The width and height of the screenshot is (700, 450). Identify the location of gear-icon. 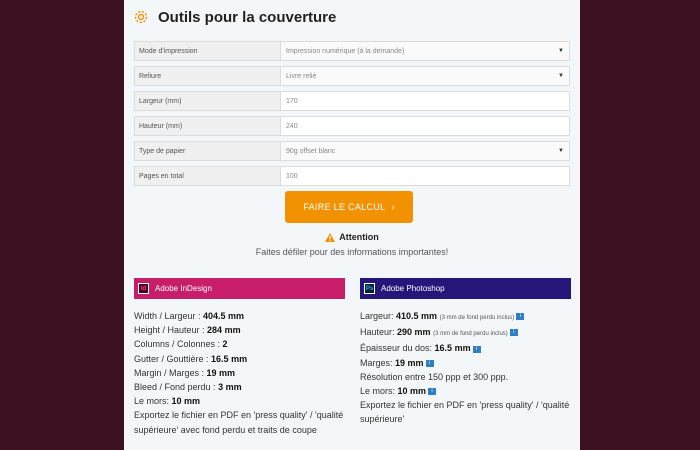
(141, 17).